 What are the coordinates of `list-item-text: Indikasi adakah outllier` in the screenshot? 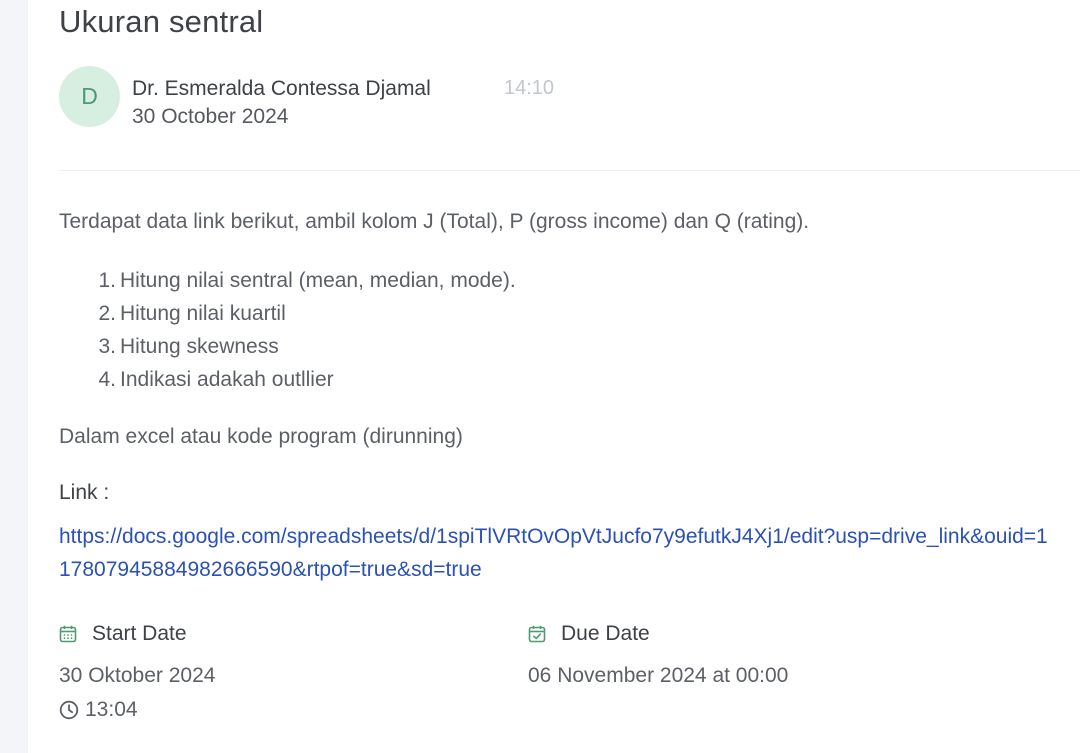 It's located at (227, 379).